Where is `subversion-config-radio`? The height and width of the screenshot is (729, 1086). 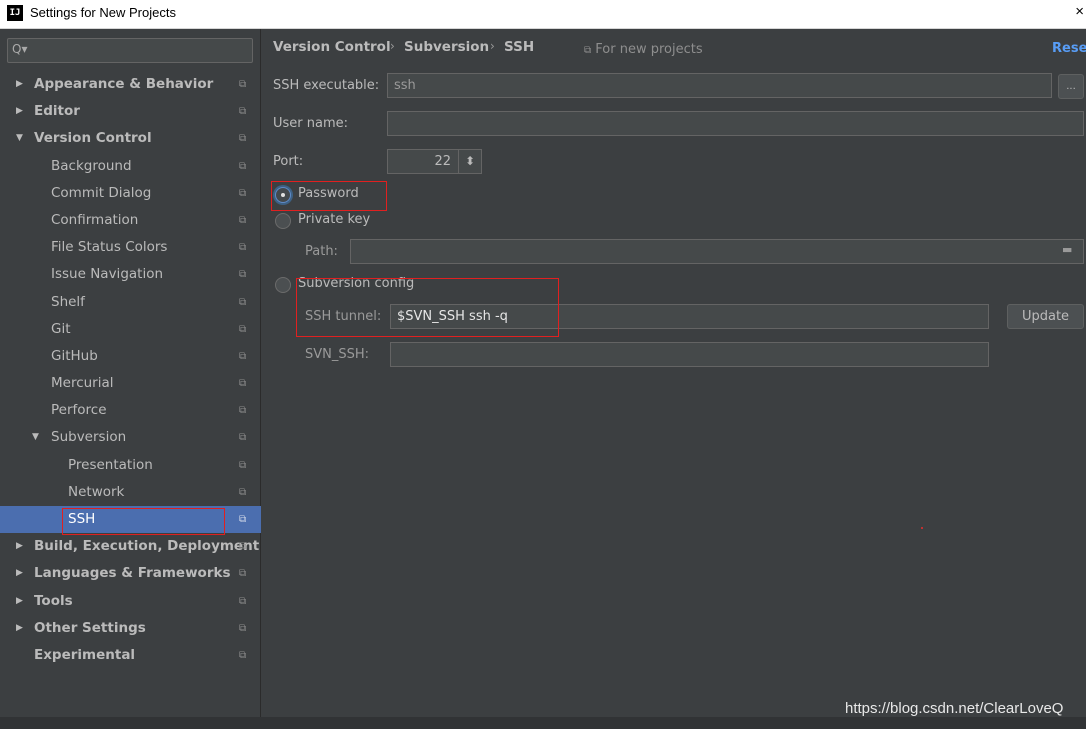
subversion-config-radio is located at coordinates (283, 285).